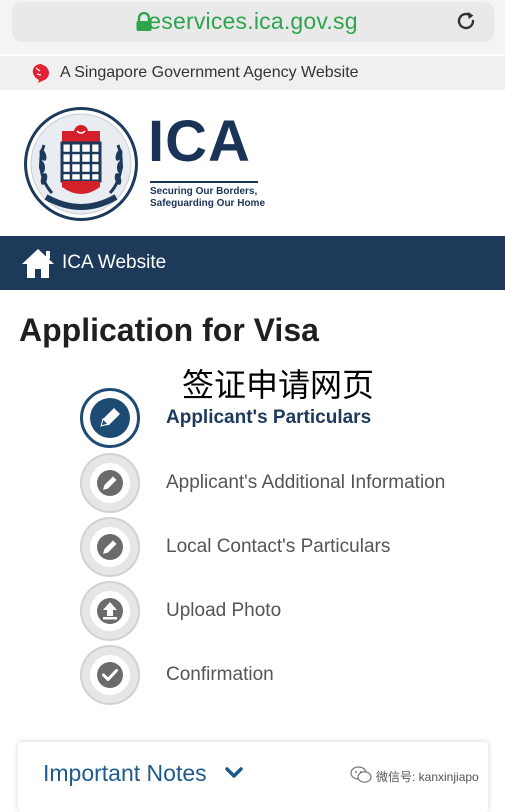 This screenshot has height=812, width=505. What do you see at coordinates (224, 610) in the screenshot?
I see `step-4-label: Upload Photo` at bounding box center [224, 610].